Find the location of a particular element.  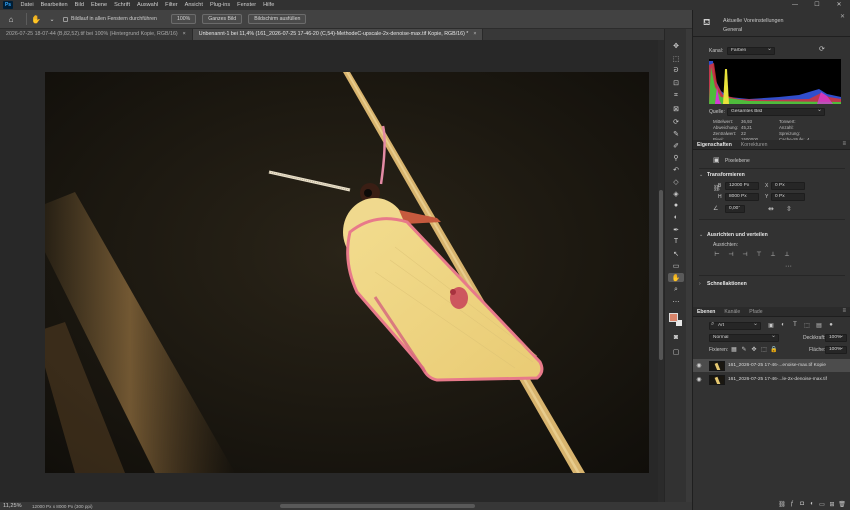

fit-screen-button: Ganzes Bild is located at coordinates (222, 19).